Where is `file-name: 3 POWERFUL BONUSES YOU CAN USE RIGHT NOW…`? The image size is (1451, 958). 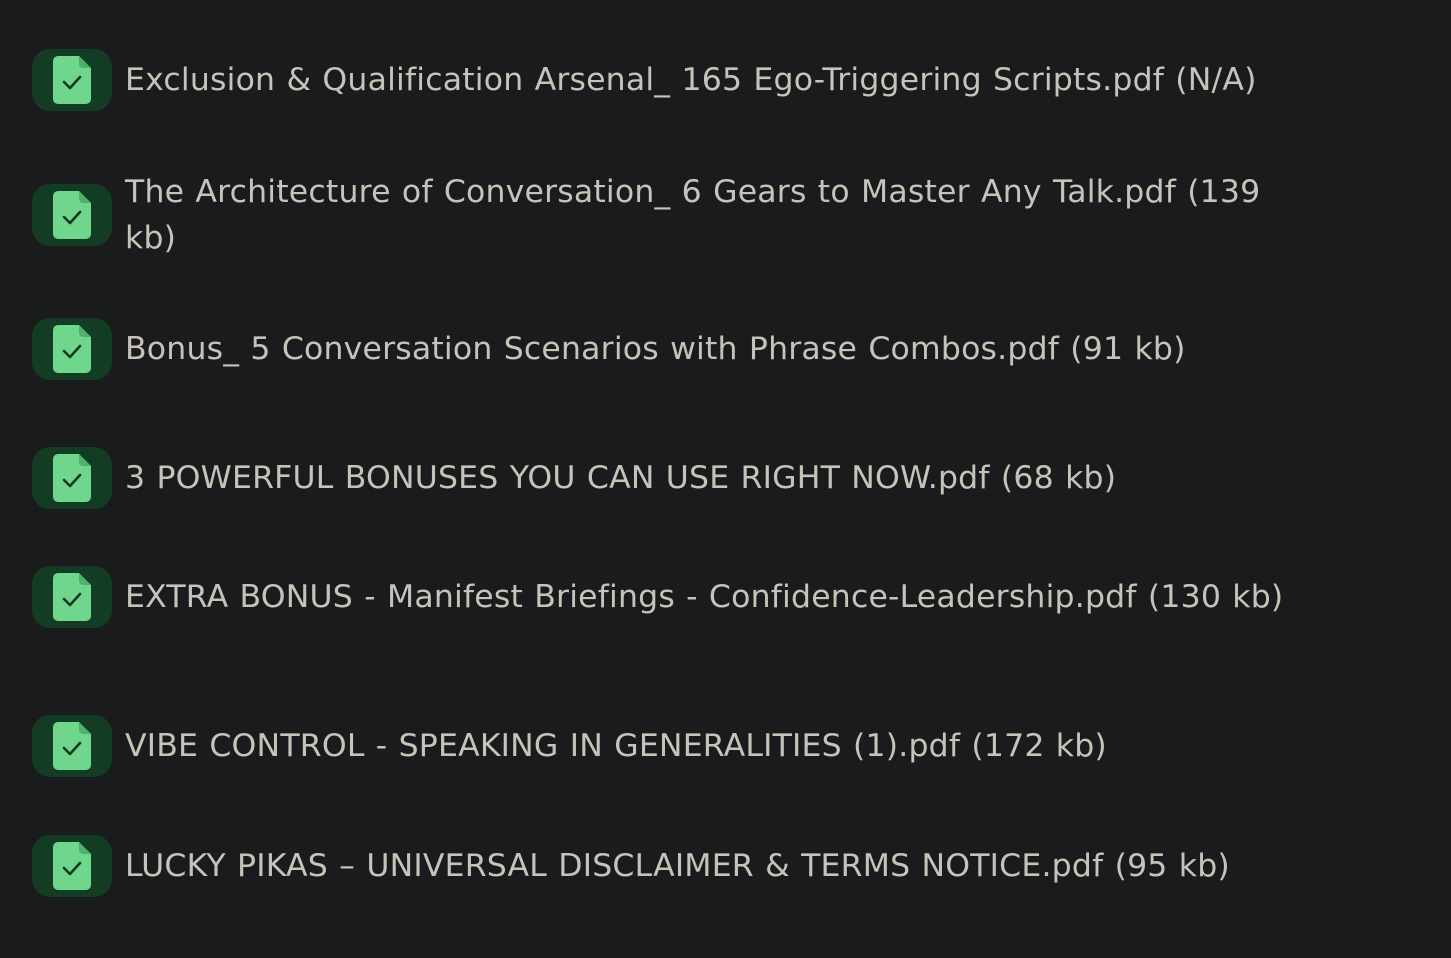 file-name: 3 POWERFUL BONUSES YOU CAN USE RIGHT NOW… is located at coordinates (720, 478).